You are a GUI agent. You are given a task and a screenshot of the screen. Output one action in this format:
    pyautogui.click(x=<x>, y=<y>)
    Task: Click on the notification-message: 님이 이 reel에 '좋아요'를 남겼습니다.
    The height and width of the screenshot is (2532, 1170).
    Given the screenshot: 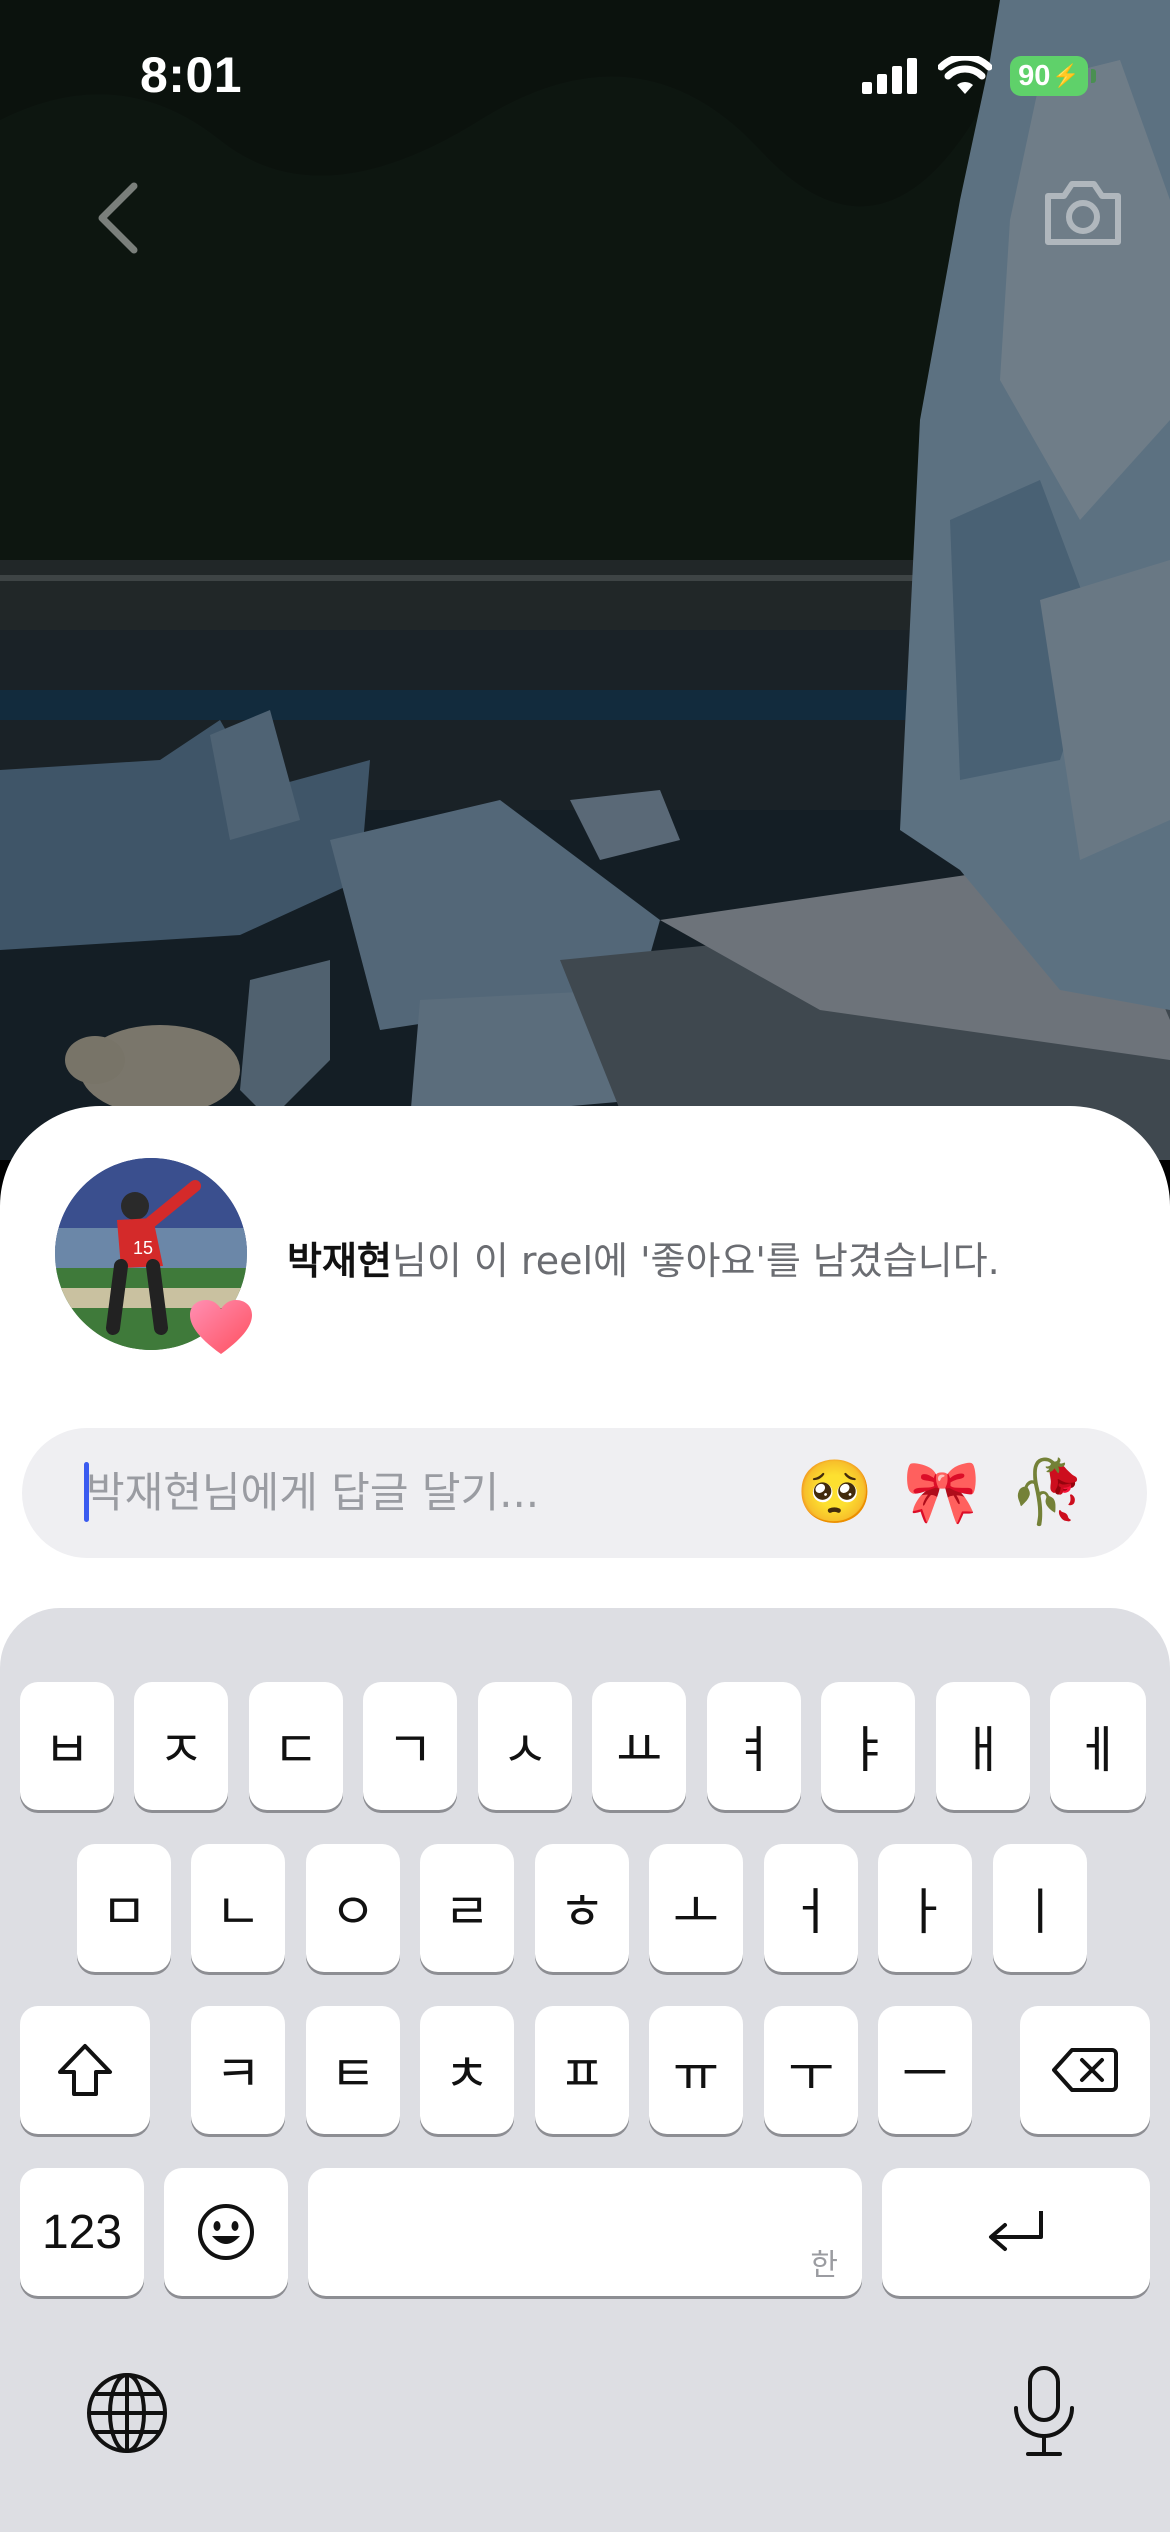 What is the action you would take?
    pyautogui.click(x=695, y=1261)
    